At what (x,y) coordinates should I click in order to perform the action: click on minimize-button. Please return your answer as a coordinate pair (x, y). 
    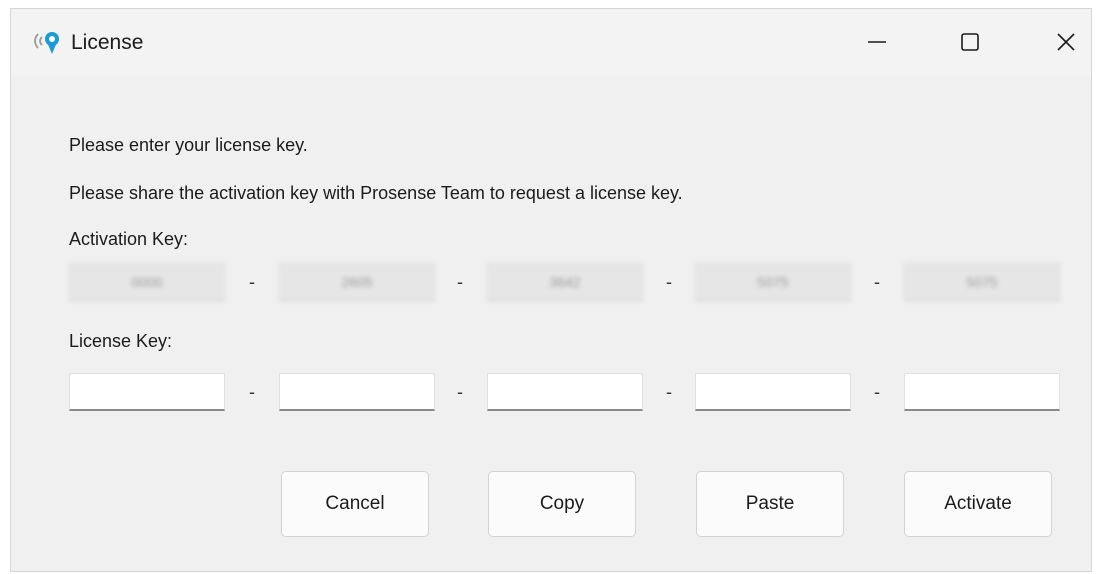
    Looking at the image, I should click on (877, 42).